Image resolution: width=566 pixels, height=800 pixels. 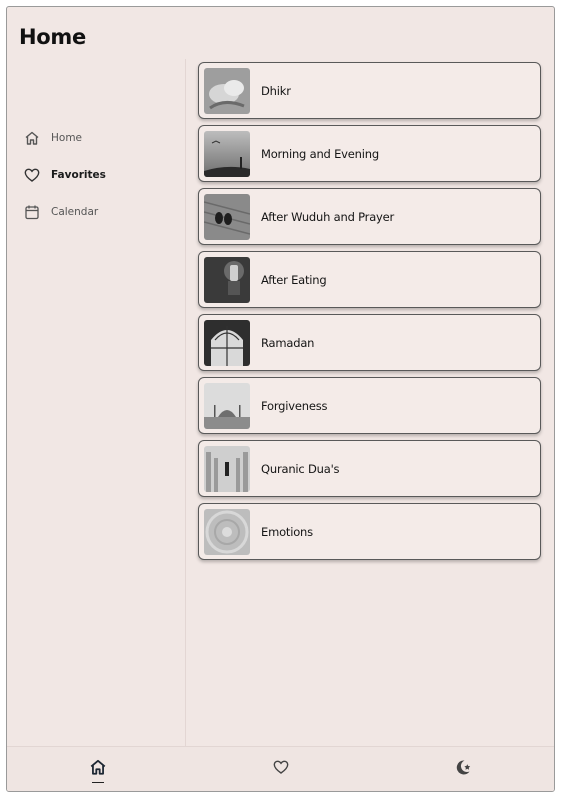 I want to click on sidebar-item-home: Home, so click(x=52, y=138).